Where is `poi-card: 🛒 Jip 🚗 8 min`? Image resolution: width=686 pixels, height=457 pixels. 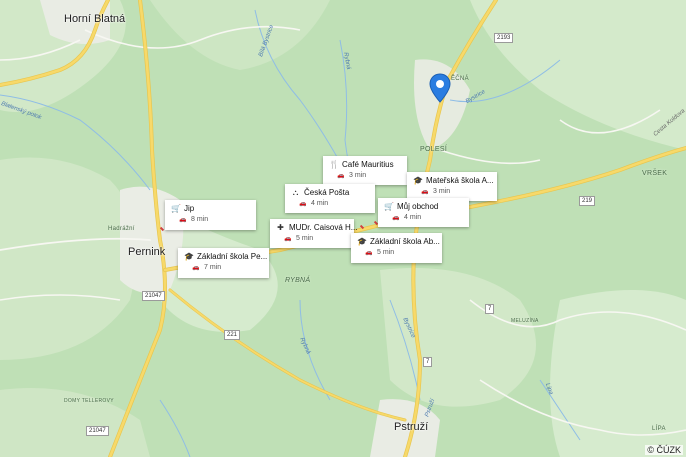 poi-card: 🛒 Jip 🚗 8 min is located at coordinates (210, 215).